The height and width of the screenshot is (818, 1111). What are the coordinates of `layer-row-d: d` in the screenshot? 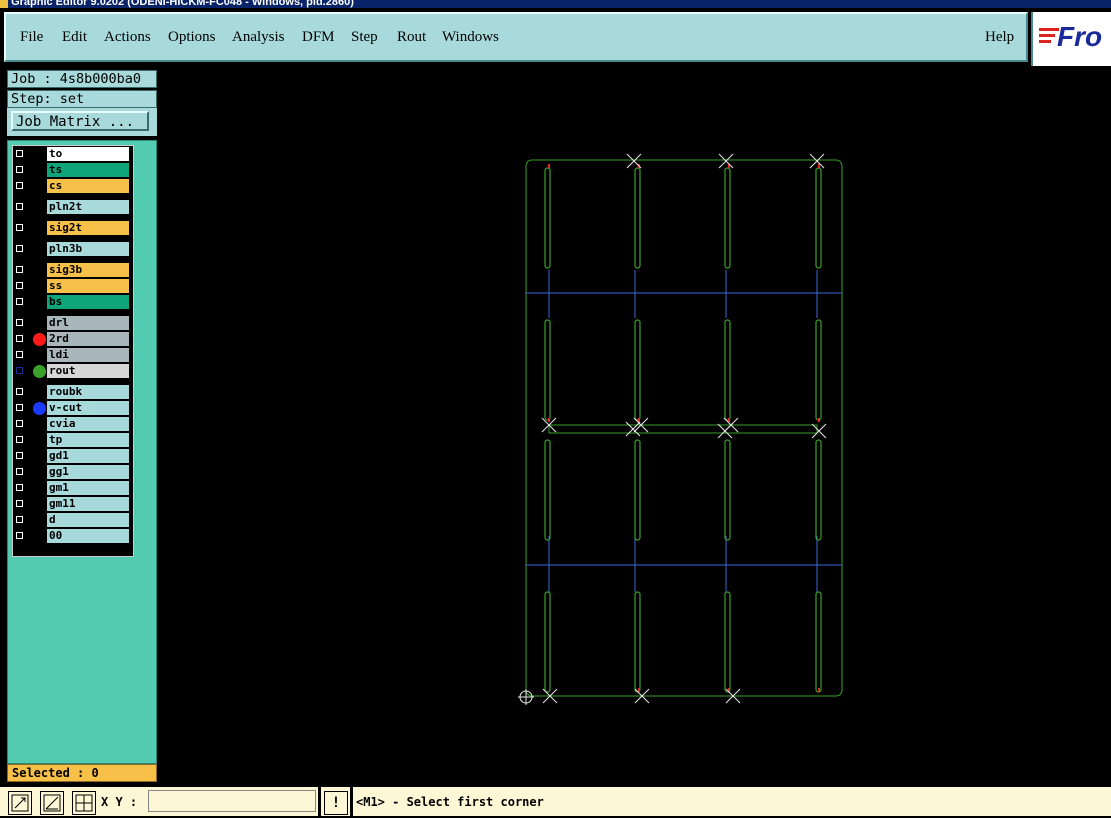 It's located at (73, 520).